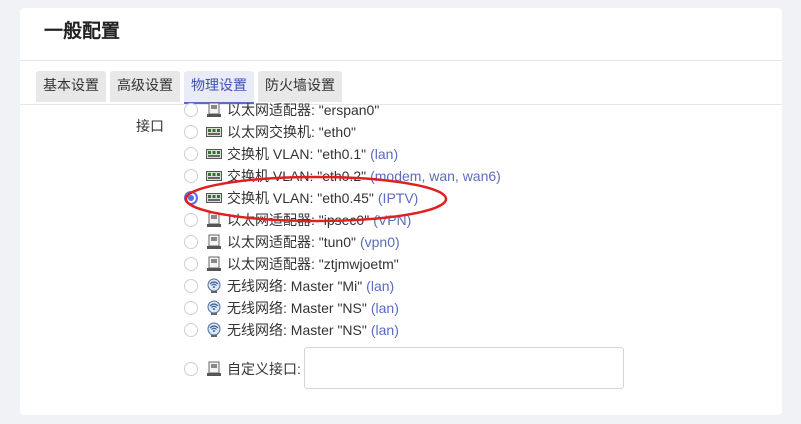 Image resolution: width=801 pixels, height=424 pixels. I want to click on interface-option: 以太网适配器: "ztjmwjoetm", so click(291, 264).